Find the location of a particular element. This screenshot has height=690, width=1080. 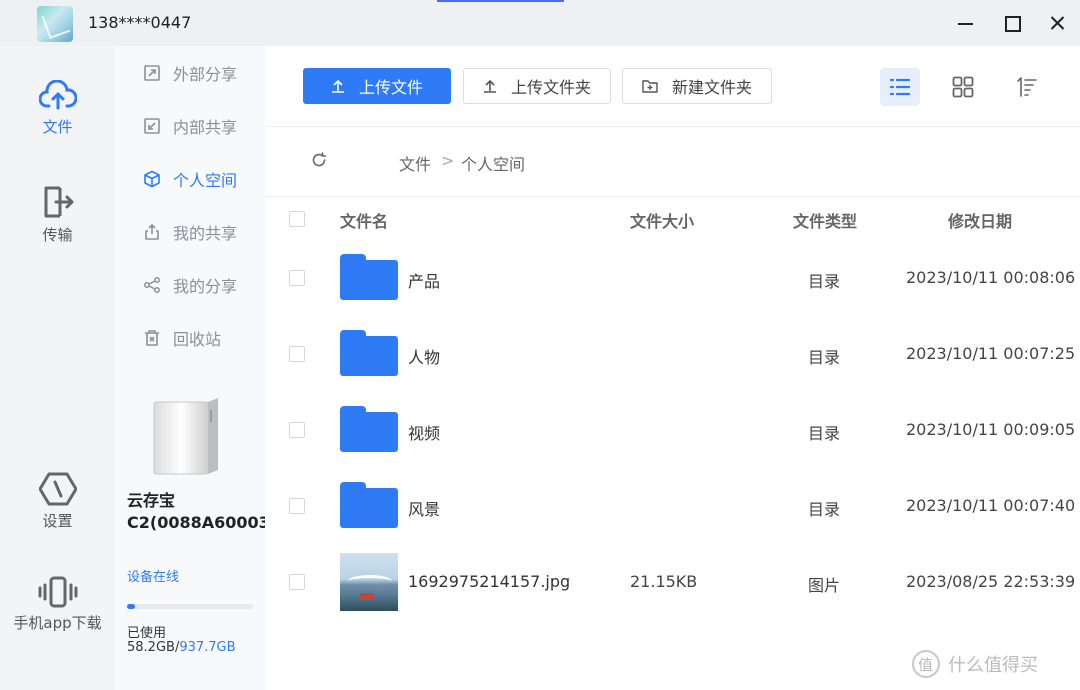

breadcrumb-root: 文件 is located at coordinates (415, 163).